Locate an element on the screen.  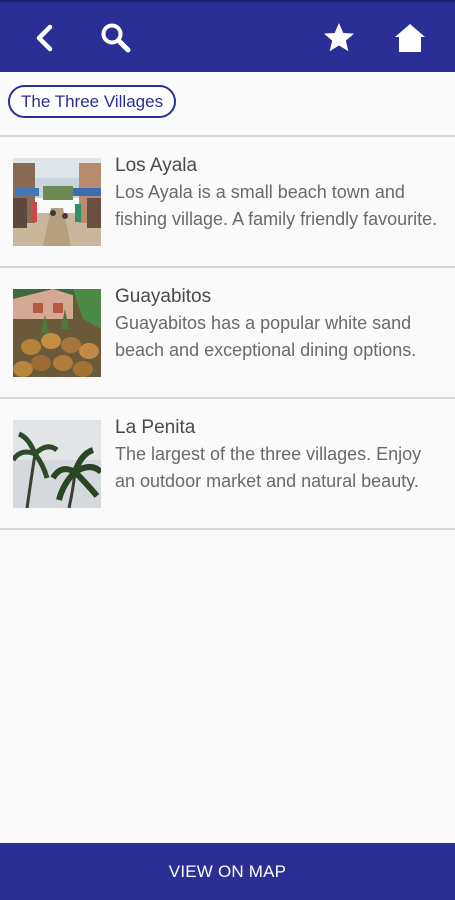
guayabitos-thumbnail is located at coordinates (57, 333).